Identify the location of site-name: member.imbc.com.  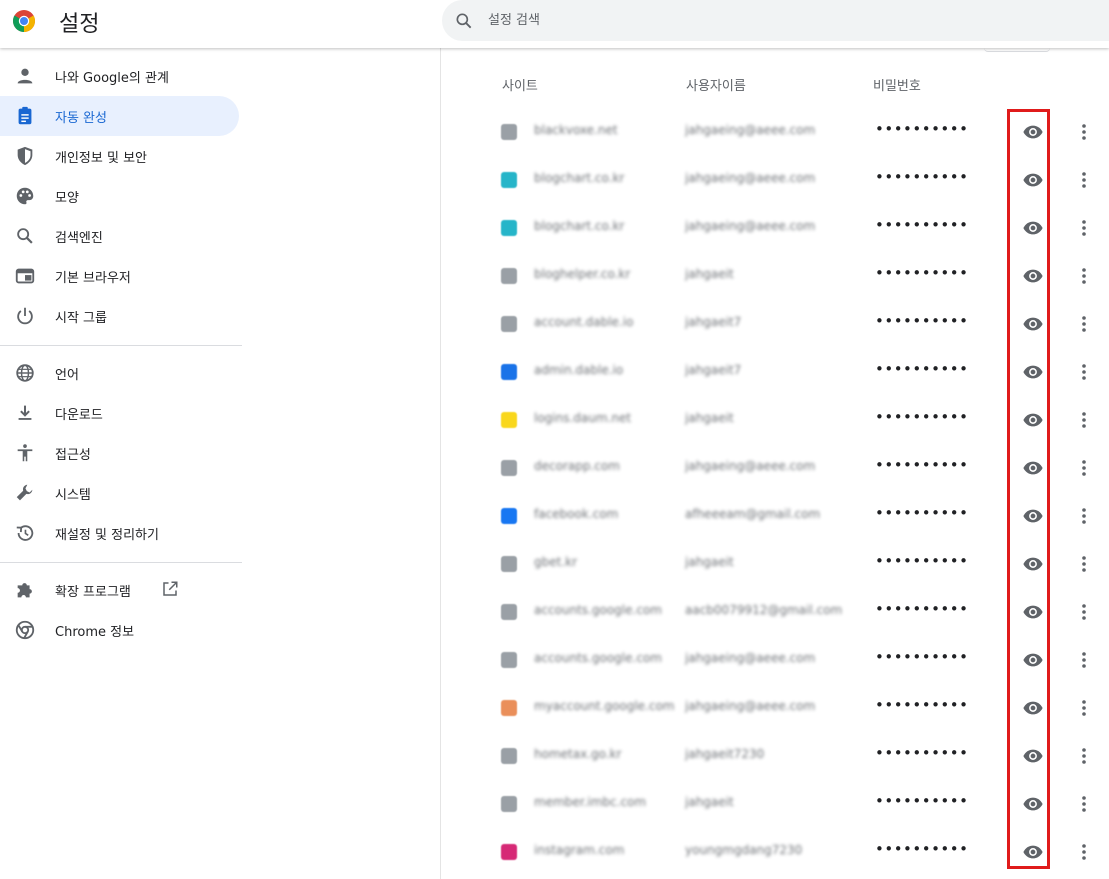
(590, 802).